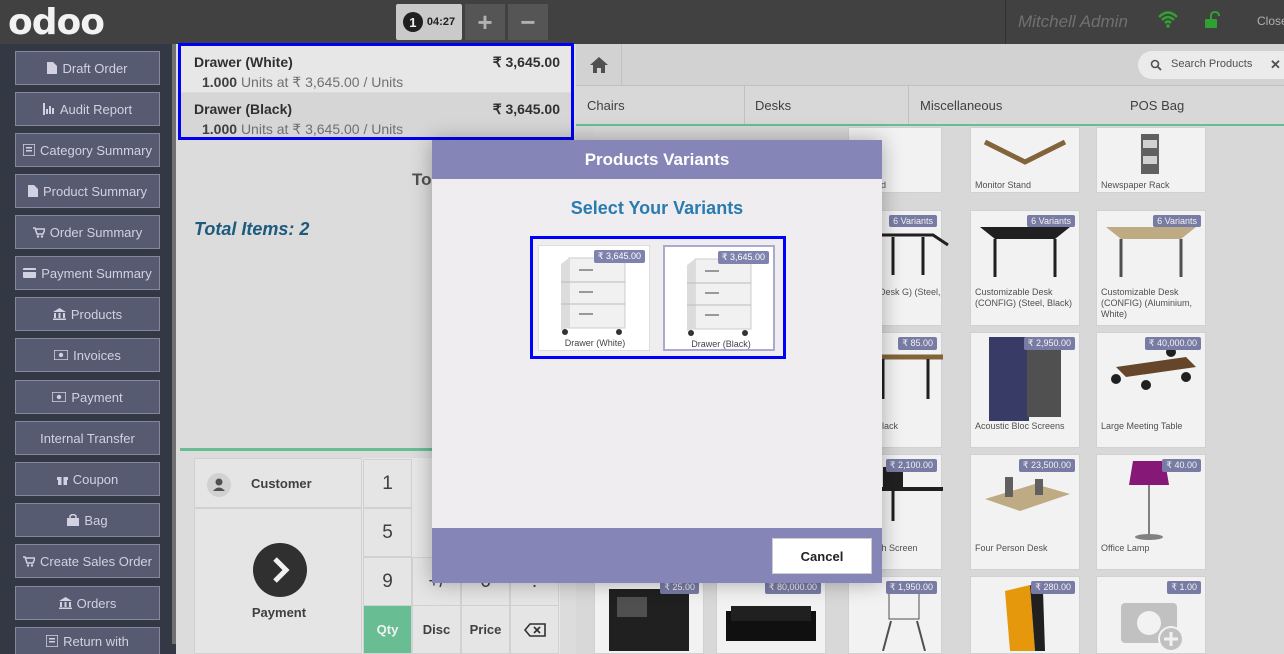 This screenshot has height=654, width=1284. What do you see at coordinates (822, 556) in the screenshot?
I see `cancel-button: Cancel` at bounding box center [822, 556].